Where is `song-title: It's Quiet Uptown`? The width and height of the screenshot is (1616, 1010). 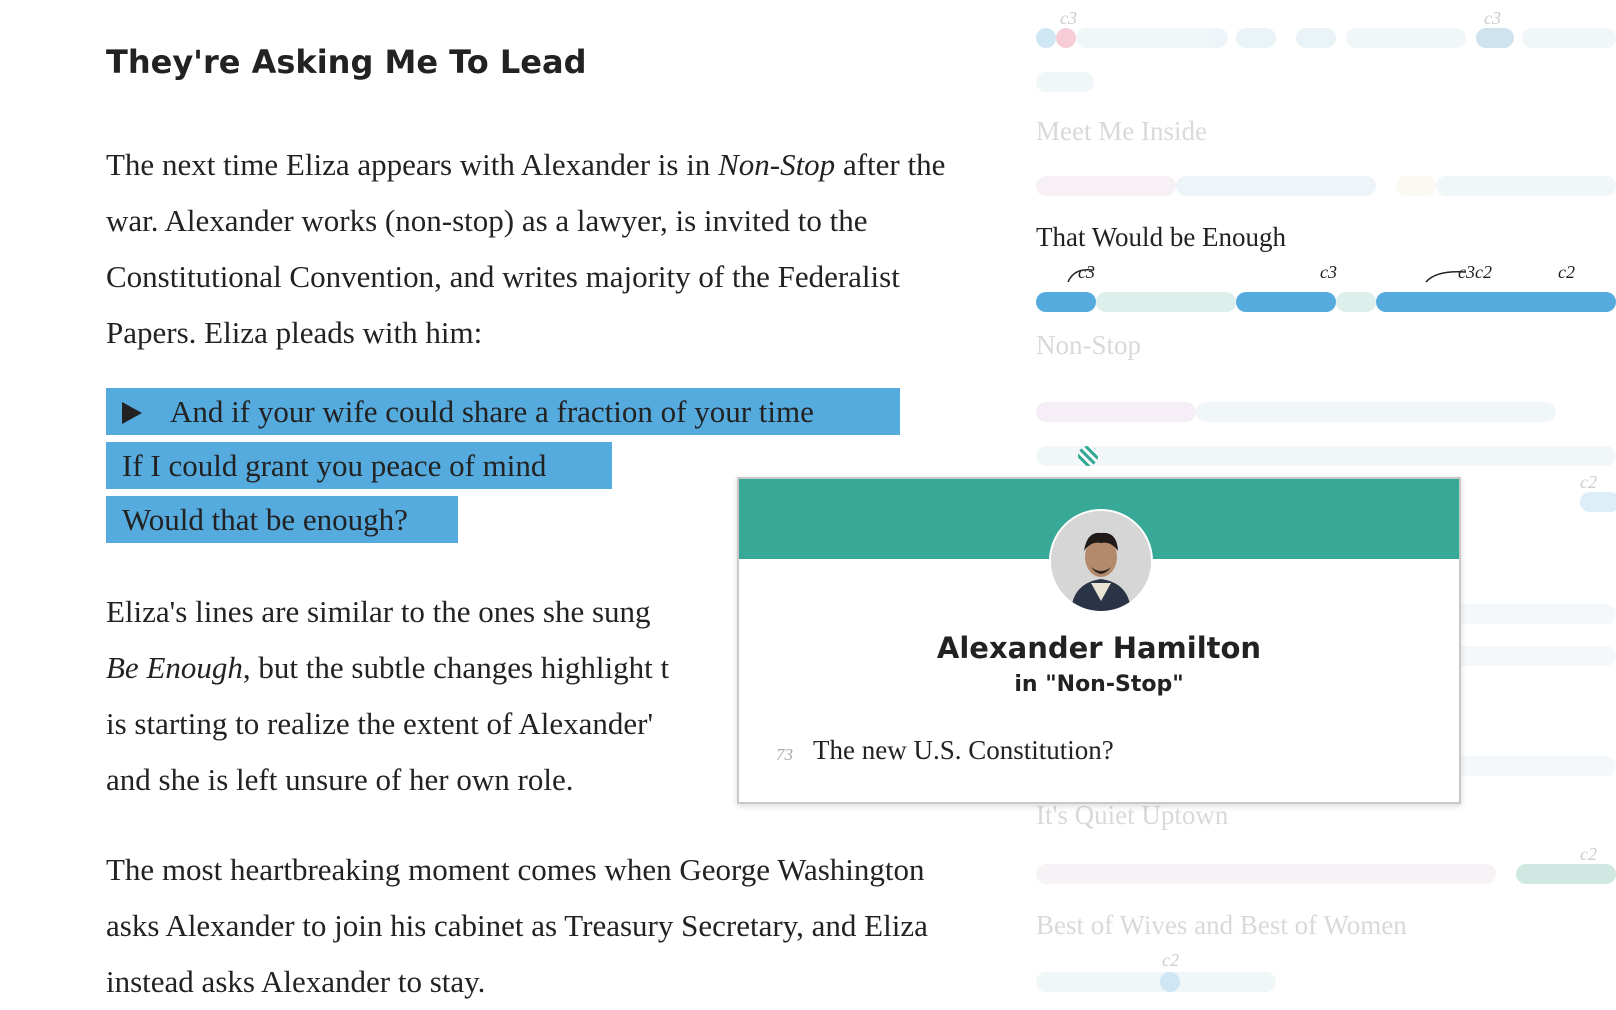 song-title: It's Quiet Uptown is located at coordinates (1132, 815).